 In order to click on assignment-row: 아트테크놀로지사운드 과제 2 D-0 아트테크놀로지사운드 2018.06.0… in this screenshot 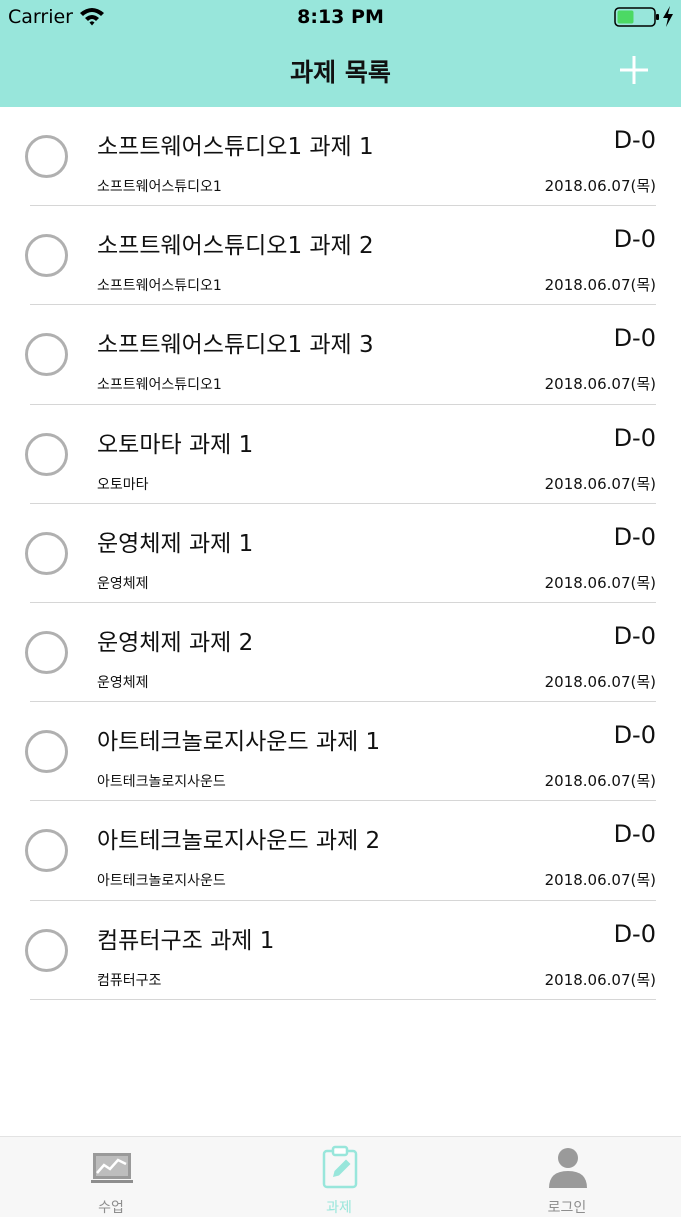, I will do `click(340, 851)`.